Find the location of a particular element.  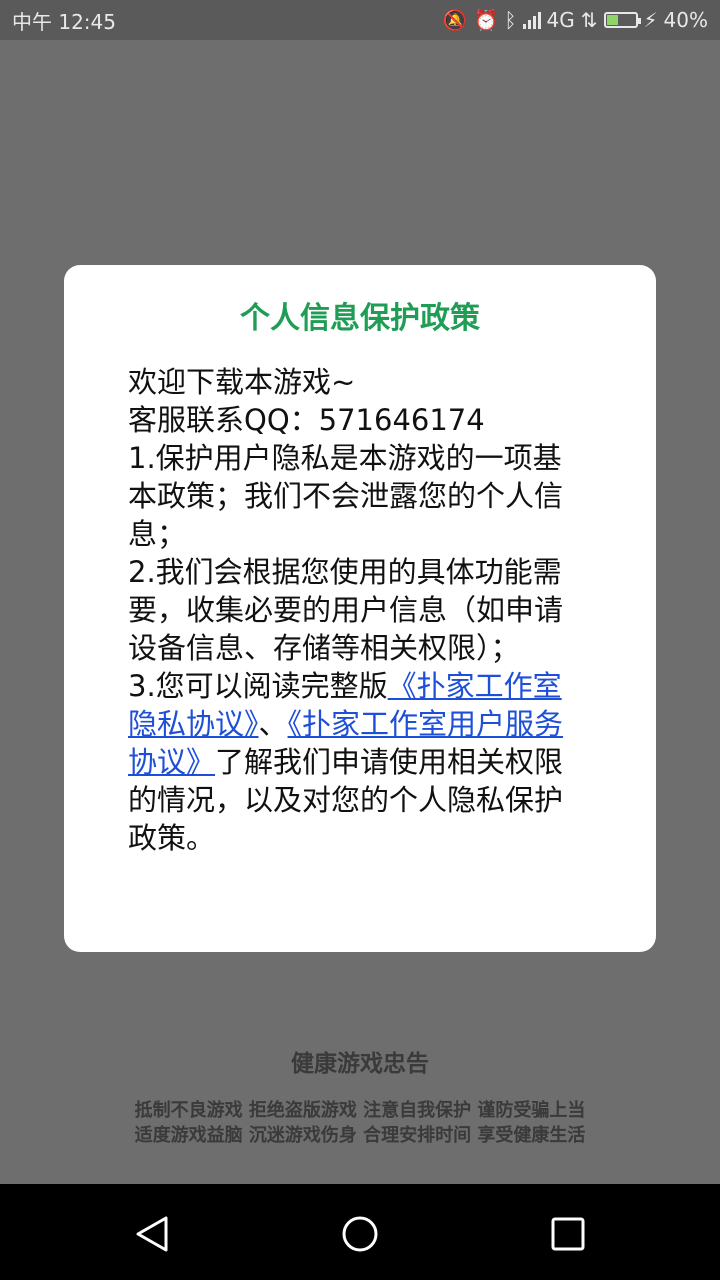

back-icon is located at coordinates (152, 1234).